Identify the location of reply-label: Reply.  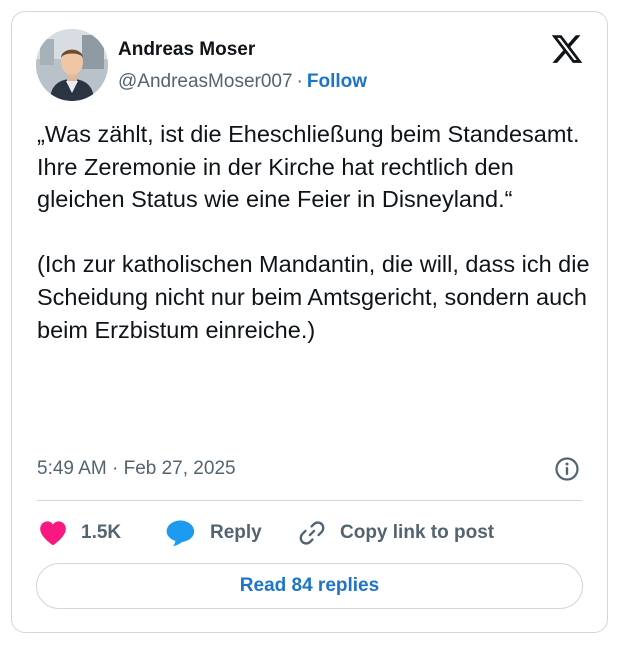
(236, 532).